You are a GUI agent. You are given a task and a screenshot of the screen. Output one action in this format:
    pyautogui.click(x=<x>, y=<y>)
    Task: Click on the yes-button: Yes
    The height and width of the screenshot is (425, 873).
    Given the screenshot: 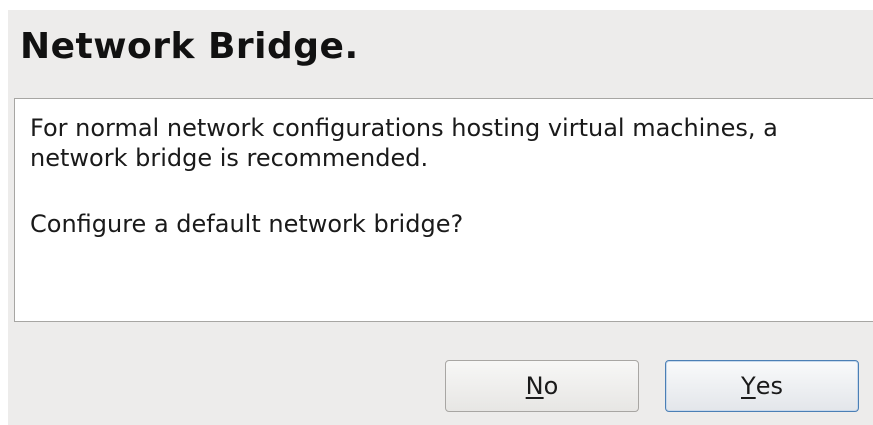 What is the action you would take?
    pyautogui.click(x=762, y=386)
    